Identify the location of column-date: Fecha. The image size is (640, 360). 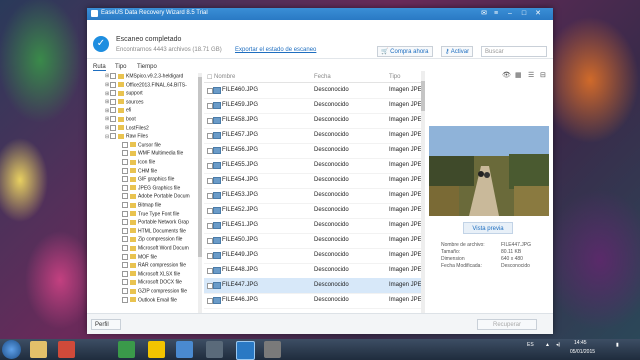
(322, 77).